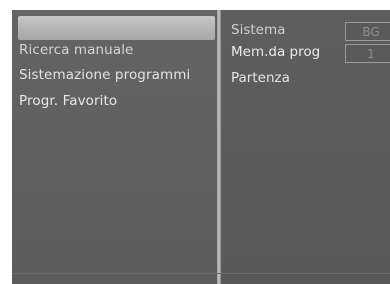 The width and height of the screenshot is (390, 284). I want to click on sistema-value: BG, so click(367, 31).